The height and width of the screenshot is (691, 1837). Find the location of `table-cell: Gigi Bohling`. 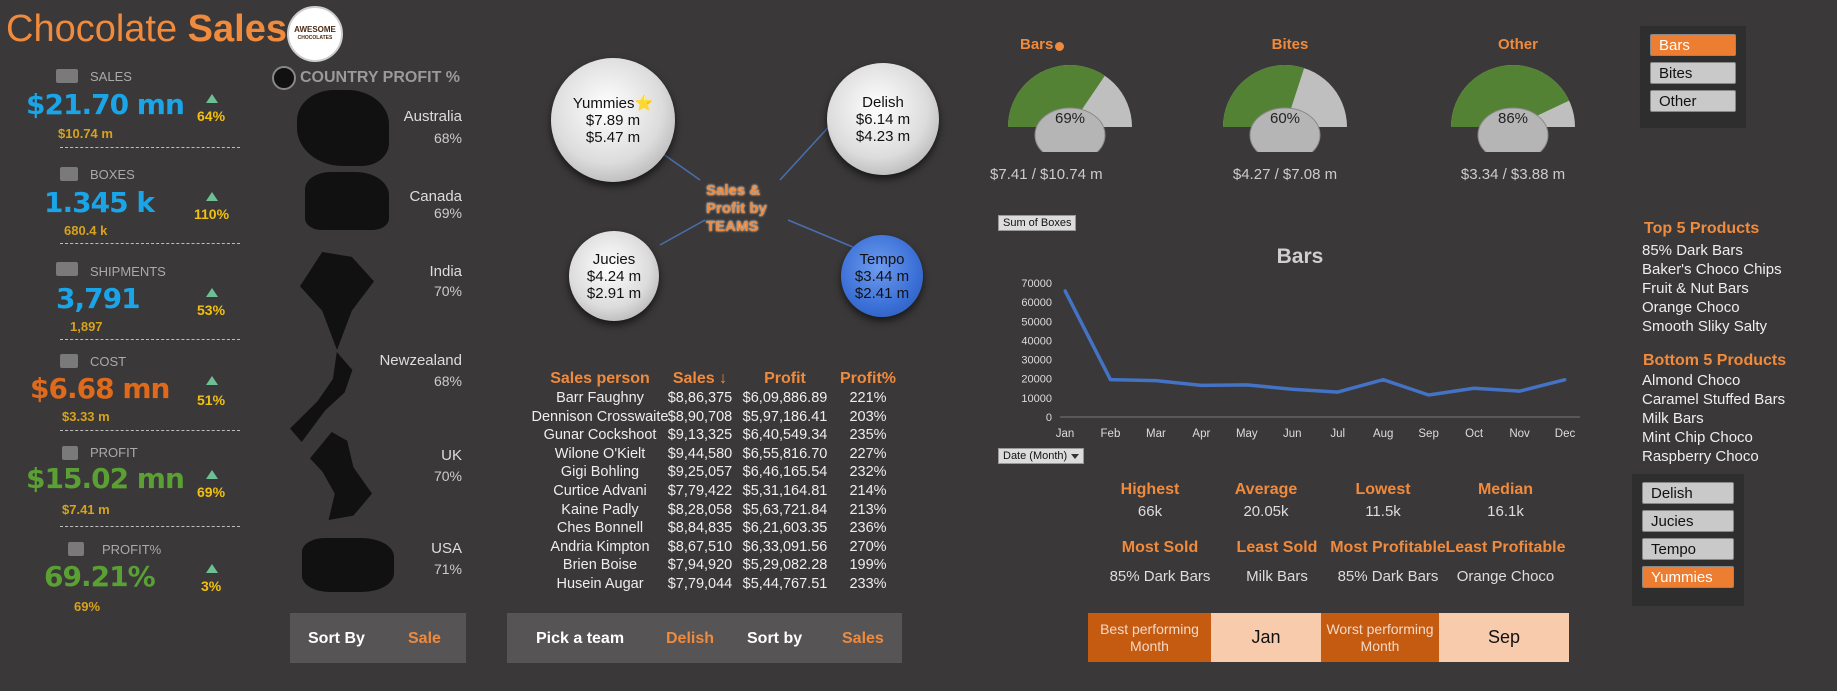

table-cell: Gigi Bohling is located at coordinates (600, 472).